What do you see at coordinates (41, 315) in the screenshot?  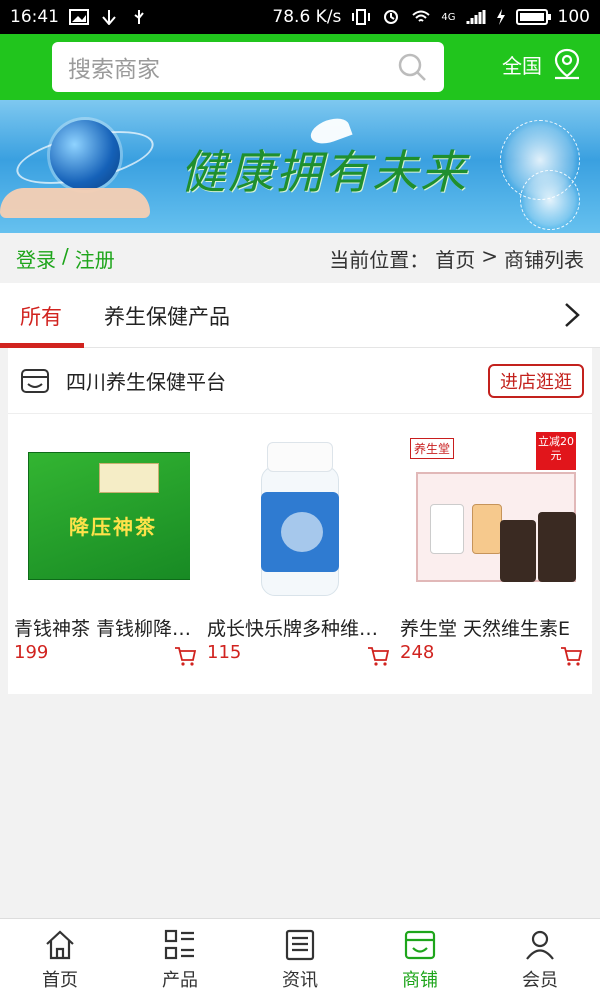 I see `tab-all: 所有` at bounding box center [41, 315].